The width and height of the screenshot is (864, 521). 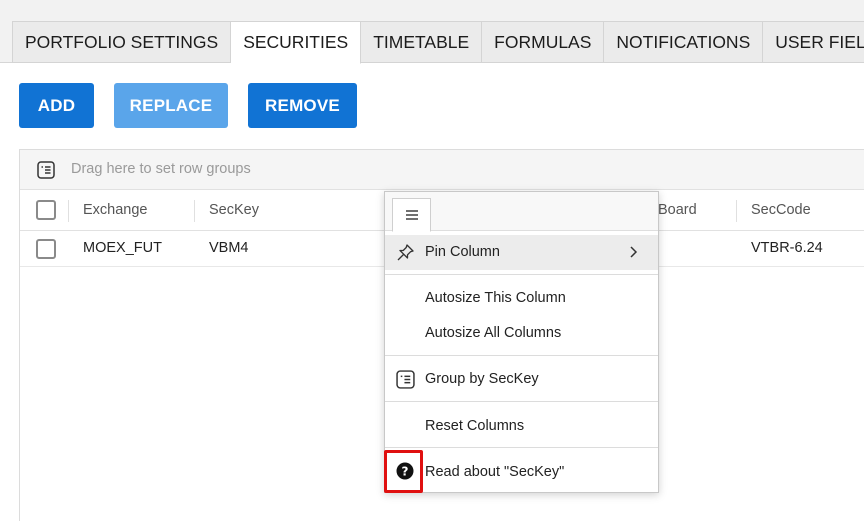 I want to click on row-checkbox, so click(x=46, y=249).